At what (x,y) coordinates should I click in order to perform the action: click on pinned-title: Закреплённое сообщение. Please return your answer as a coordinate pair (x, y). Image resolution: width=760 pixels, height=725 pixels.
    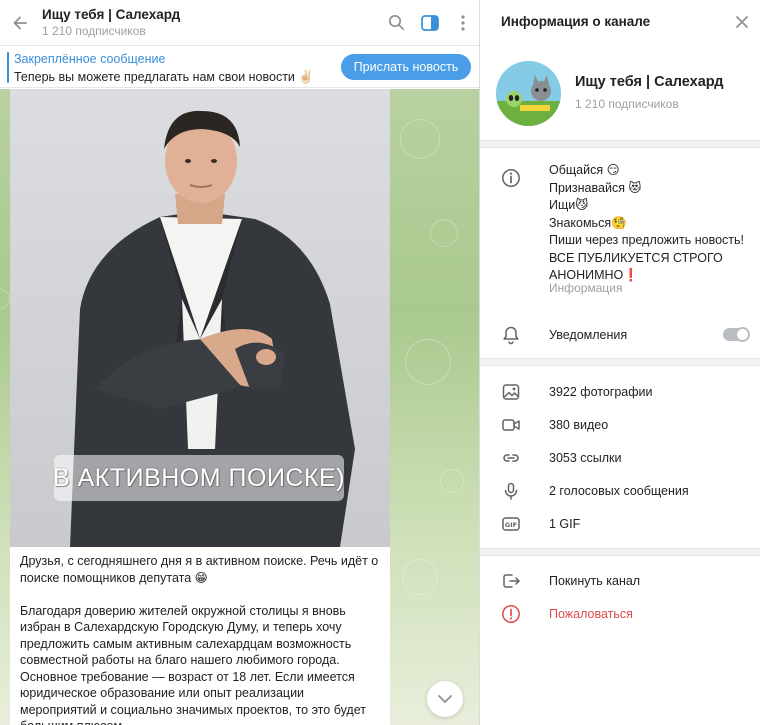
    Looking at the image, I should click on (90, 59).